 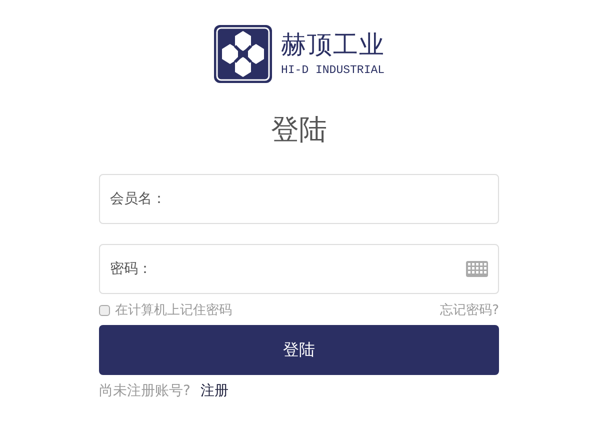 What do you see at coordinates (299, 350) in the screenshot?
I see `login-button: 登陆` at bounding box center [299, 350].